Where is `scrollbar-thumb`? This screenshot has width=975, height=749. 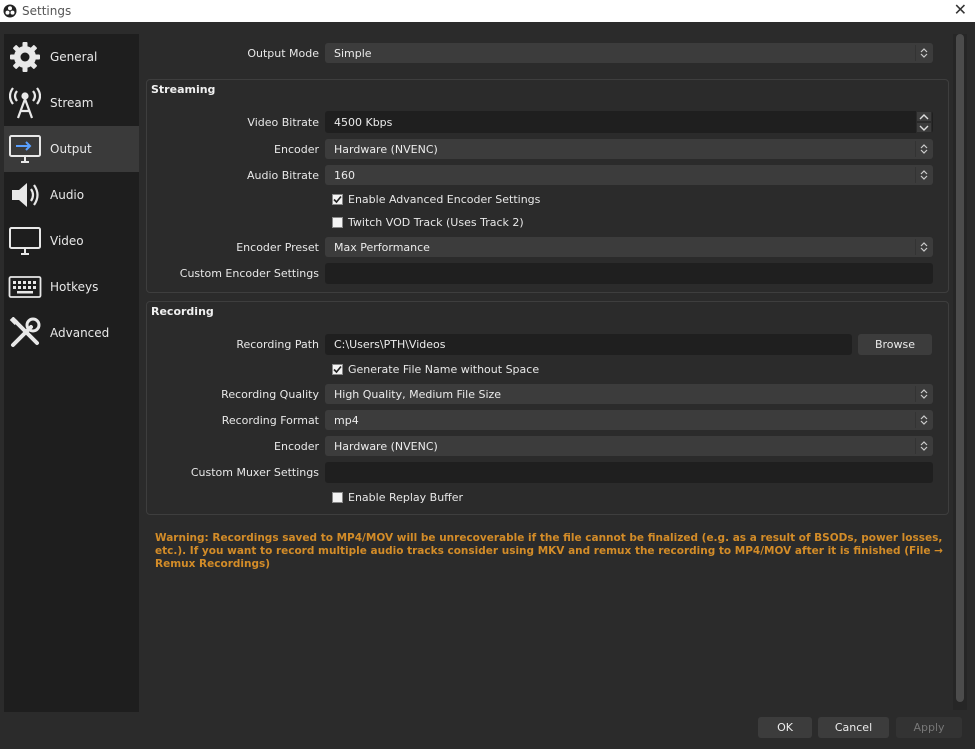
scrollbar-thumb is located at coordinates (960, 368).